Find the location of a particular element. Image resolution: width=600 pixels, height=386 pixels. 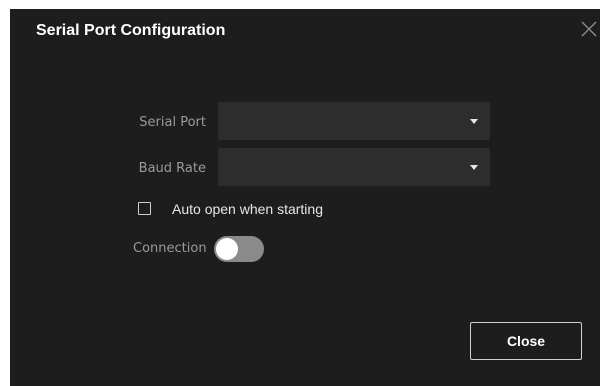

auto-open-label: Auto open when starting is located at coordinates (247, 209).